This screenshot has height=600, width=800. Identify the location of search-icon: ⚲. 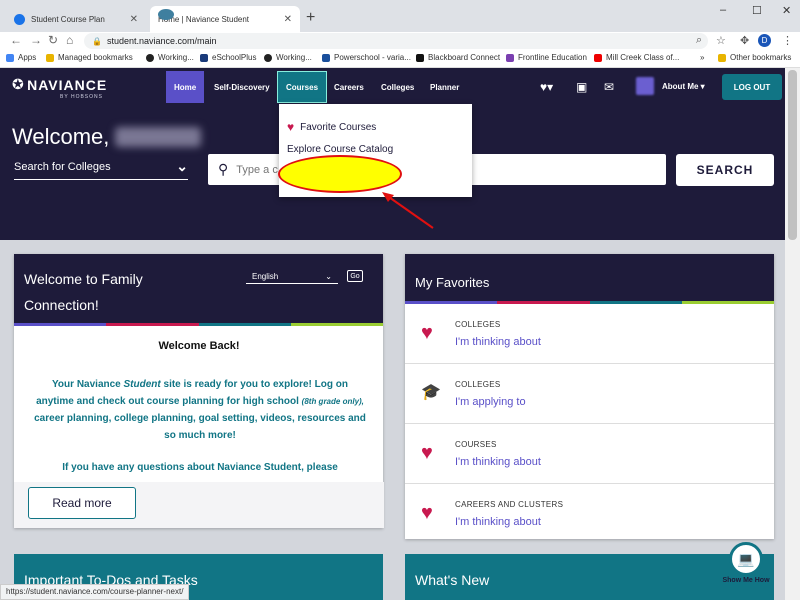
(223, 169).